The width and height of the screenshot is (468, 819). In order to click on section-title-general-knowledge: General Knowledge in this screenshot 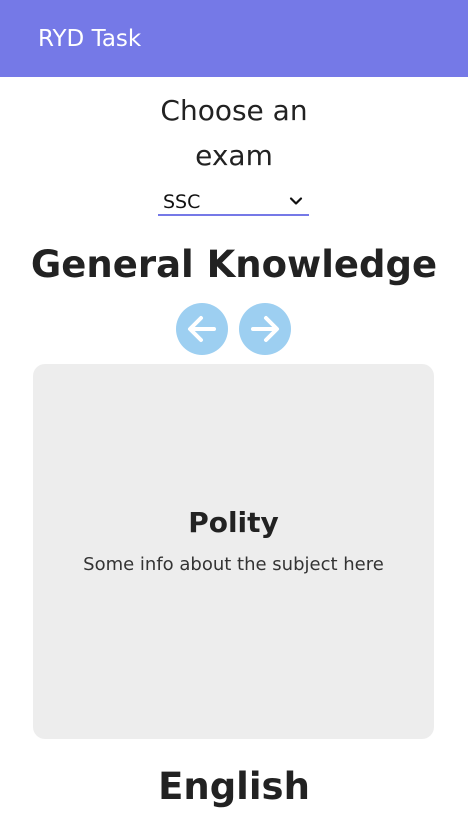, I will do `click(234, 264)`.